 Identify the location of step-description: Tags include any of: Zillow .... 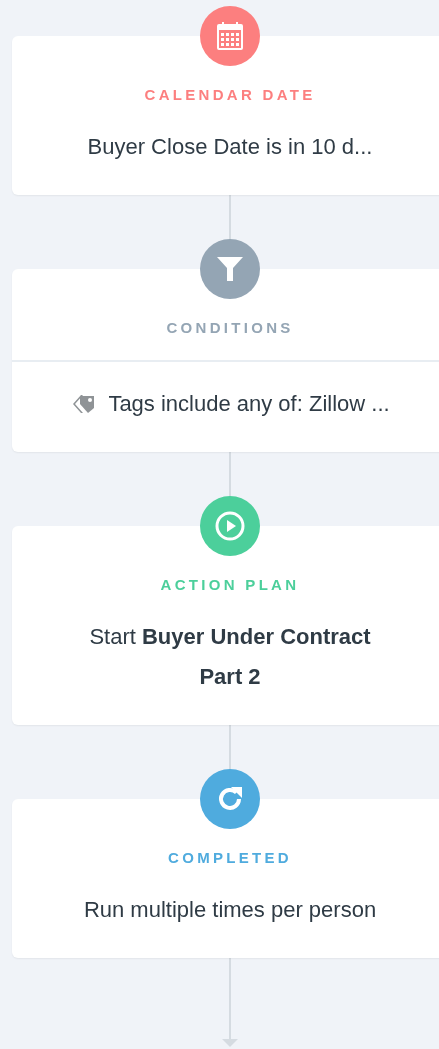
(249, 404).